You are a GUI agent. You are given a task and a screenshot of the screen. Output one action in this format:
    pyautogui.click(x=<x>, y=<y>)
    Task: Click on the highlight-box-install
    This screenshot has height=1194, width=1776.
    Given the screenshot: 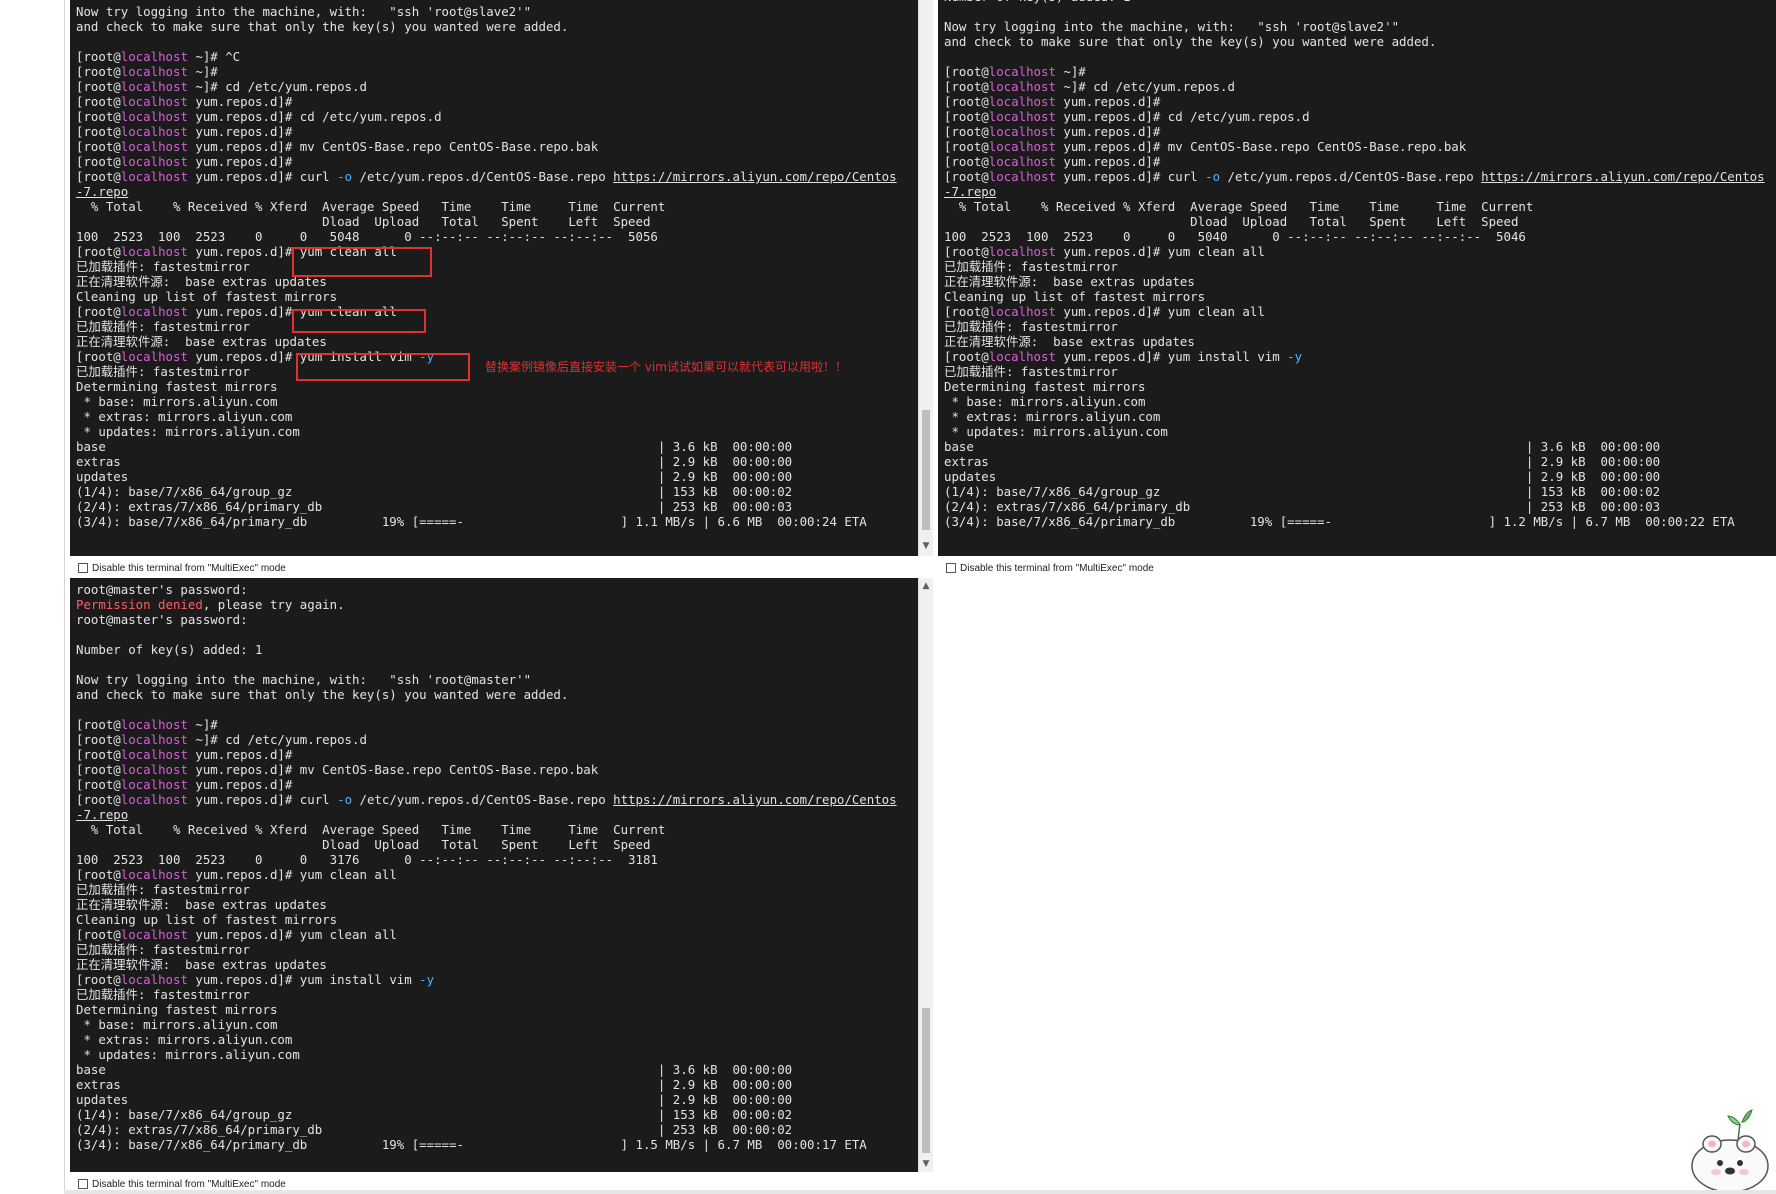 What is the action you would take?
    pyautogui.click(x=383, y=367)
    